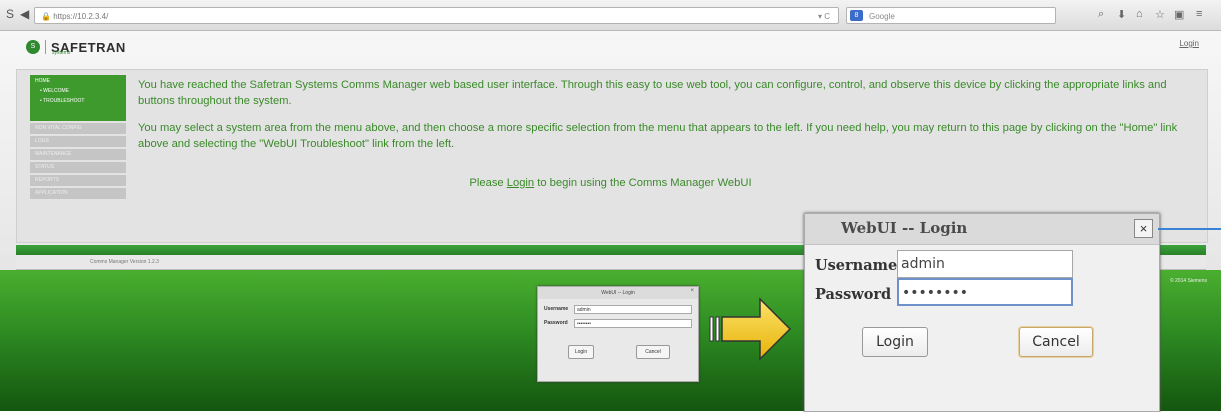 The image size is (1221, 412). What do you see at coordinates (81, 16) in the screenshot?
I see `url-text: https://10.2.3.4/` at bounding box center [81, 16].